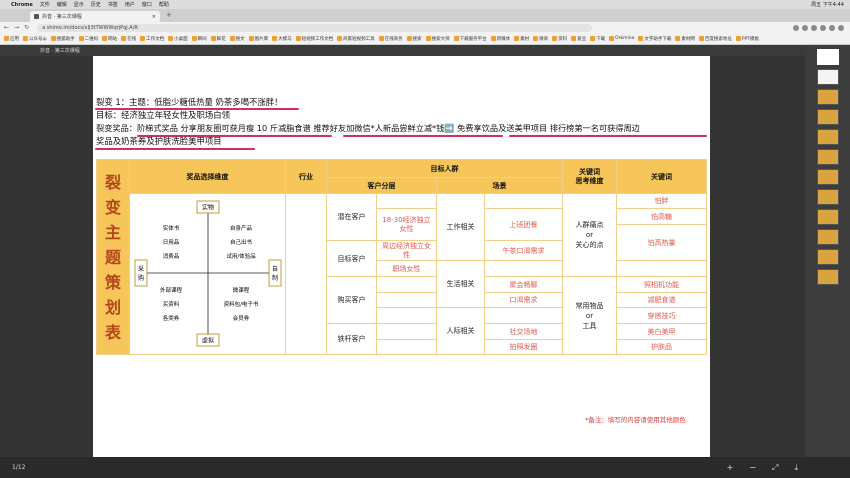  Describe the element at coordinates (156, 17) in the screenshot. I see `close-tab-icon: ×` at that location.